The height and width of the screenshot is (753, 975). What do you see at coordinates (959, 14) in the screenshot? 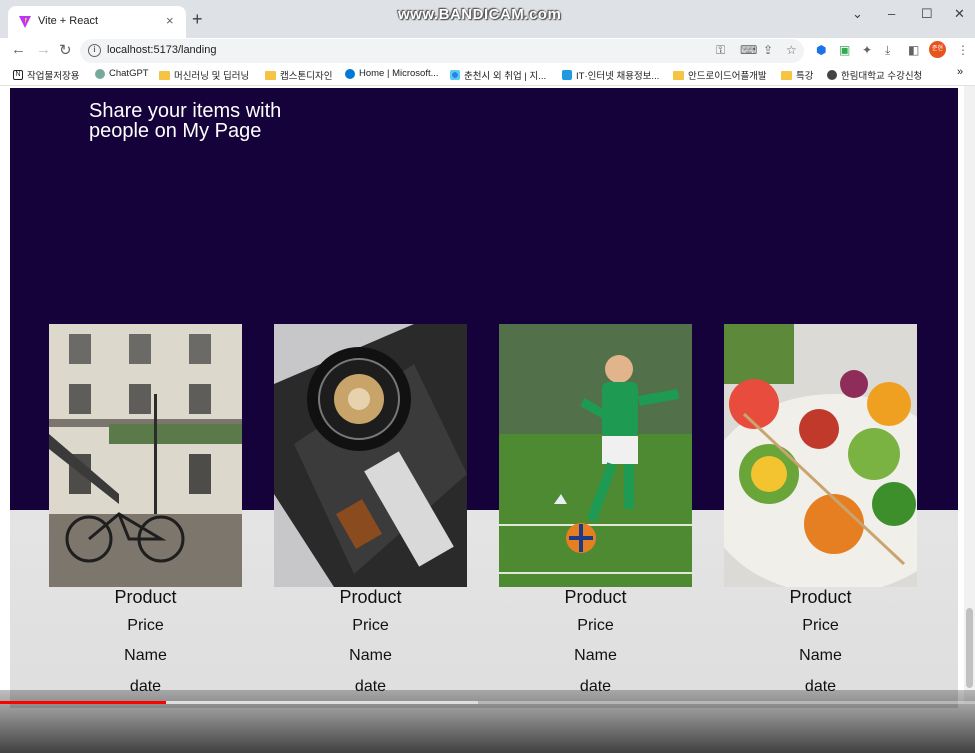
I see `close-window-button: ✕` at bounding box center [959, 14].